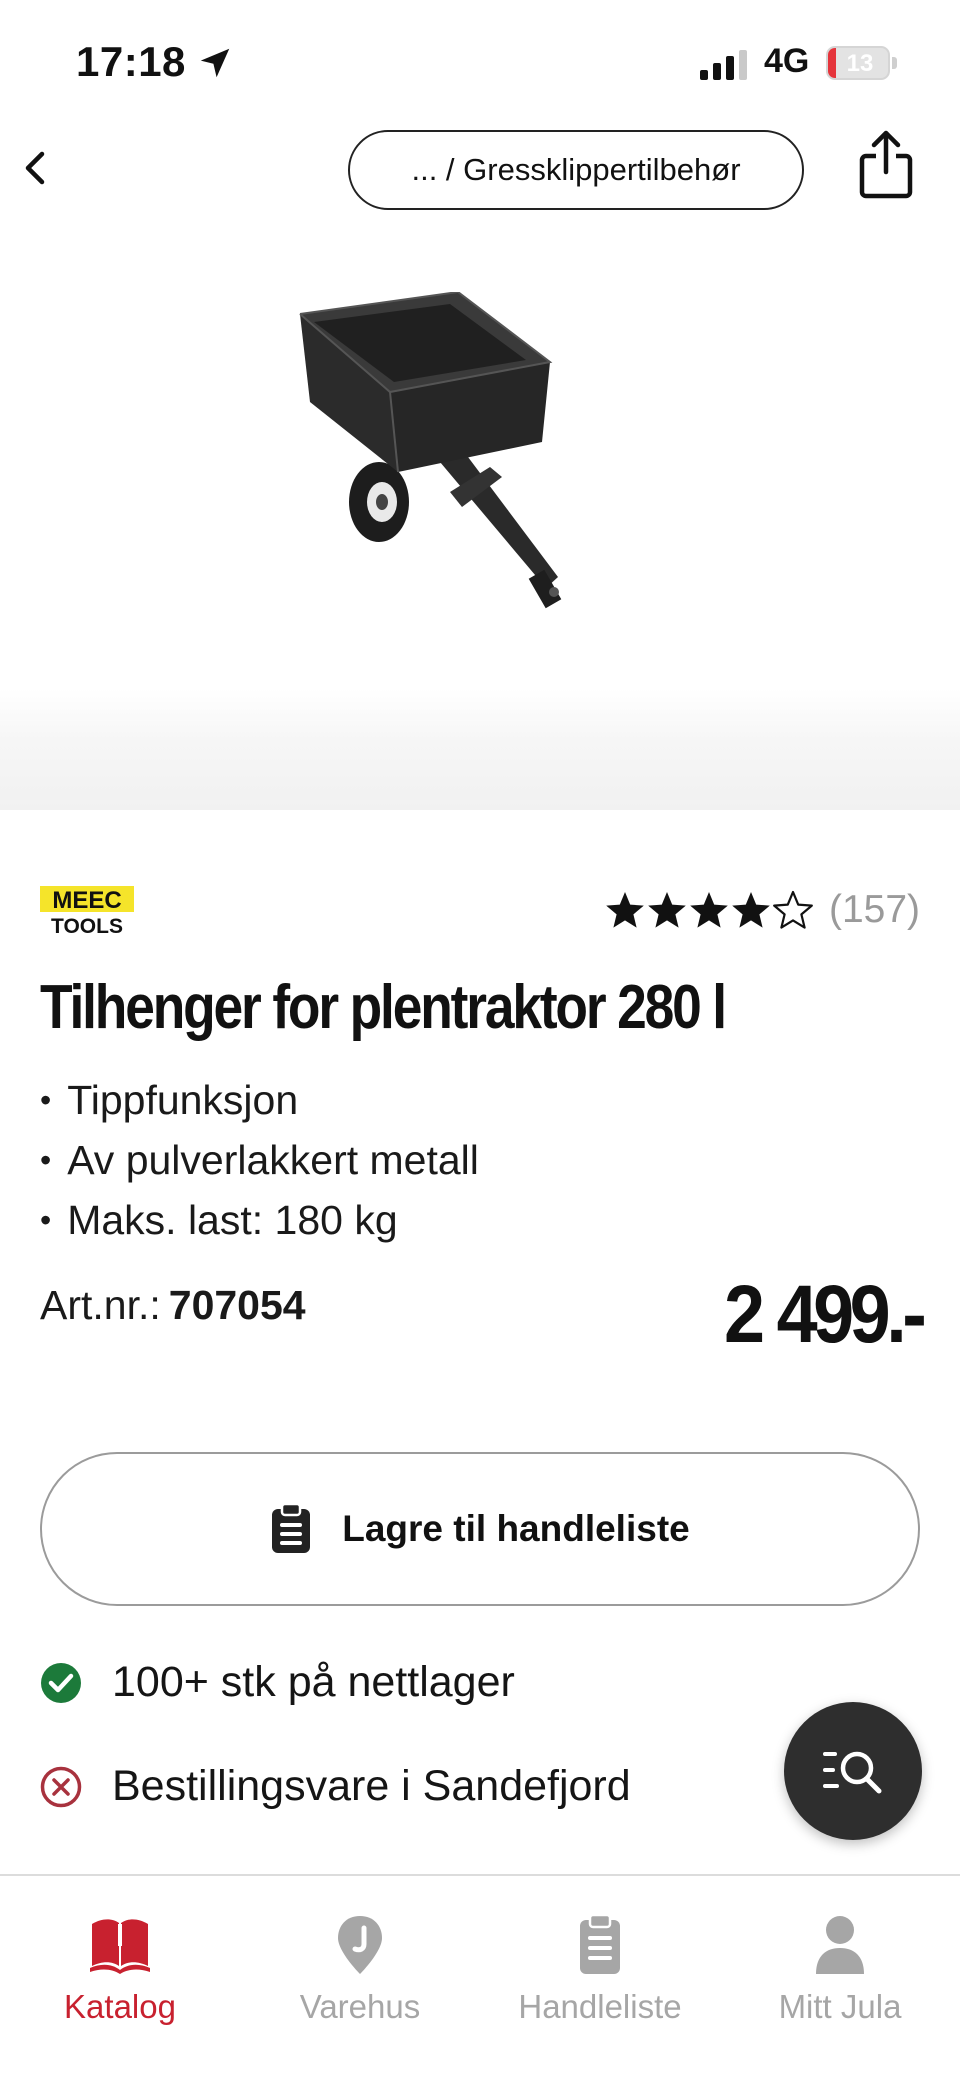 Image resolution: width=960 pixels, height=2078 pixels. I want to click on artnr-label: Art.nr.:, so click(100, 1305).